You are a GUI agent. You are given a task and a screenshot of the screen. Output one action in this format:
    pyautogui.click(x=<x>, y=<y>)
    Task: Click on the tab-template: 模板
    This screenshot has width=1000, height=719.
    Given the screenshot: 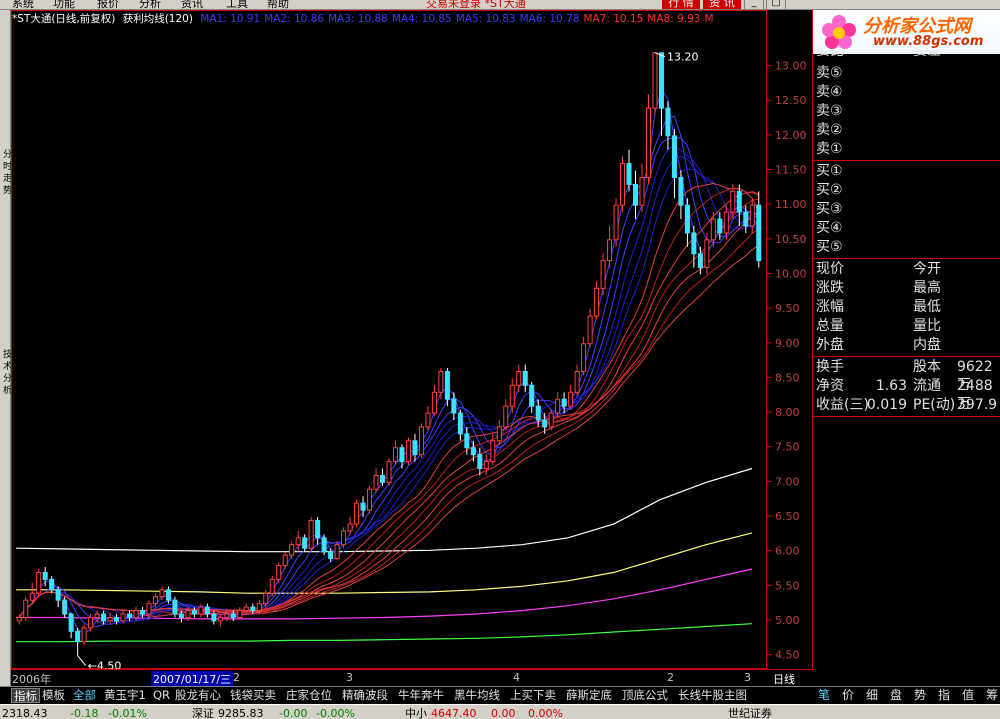 What is the action you would take?
    pyautogui.click(x=53, y=695)
    